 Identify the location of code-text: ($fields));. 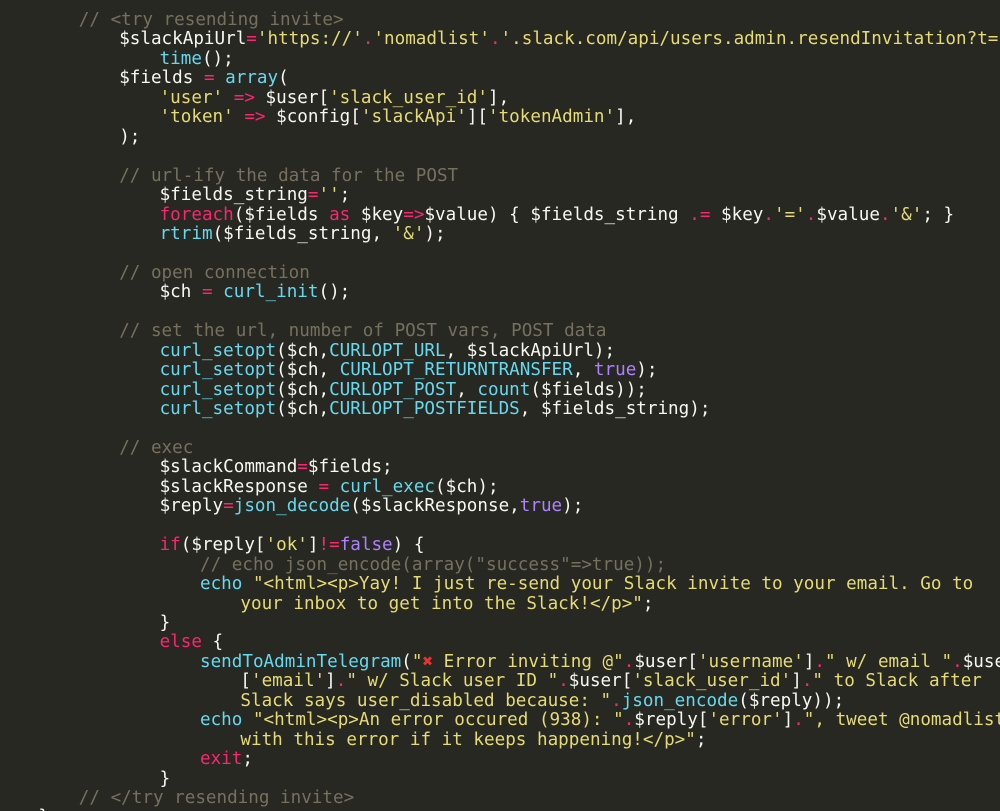
(588, 389).